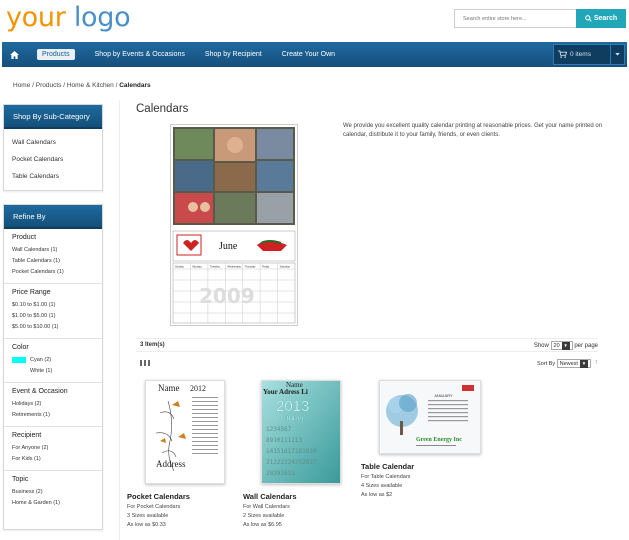 This screenshot has height=540, width=629. I want to click on product-name: Table Calendar, so click(416, 466).